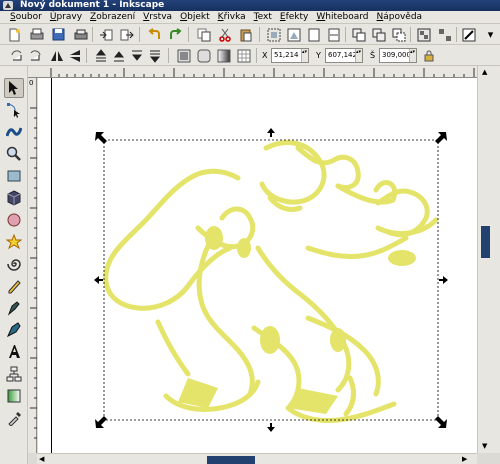 The width and height of the screenshot is (500, 464). What do you see at coordinates (373, 55) in the screenshot?
I see `w-label: Š` at bounding box center [373, 55].